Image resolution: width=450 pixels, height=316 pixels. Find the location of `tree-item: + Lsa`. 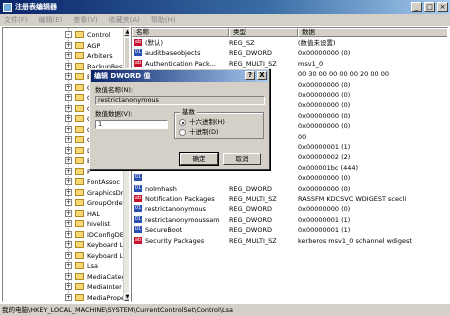

tree-item: + Lsa is located at coordinates (63, 266).